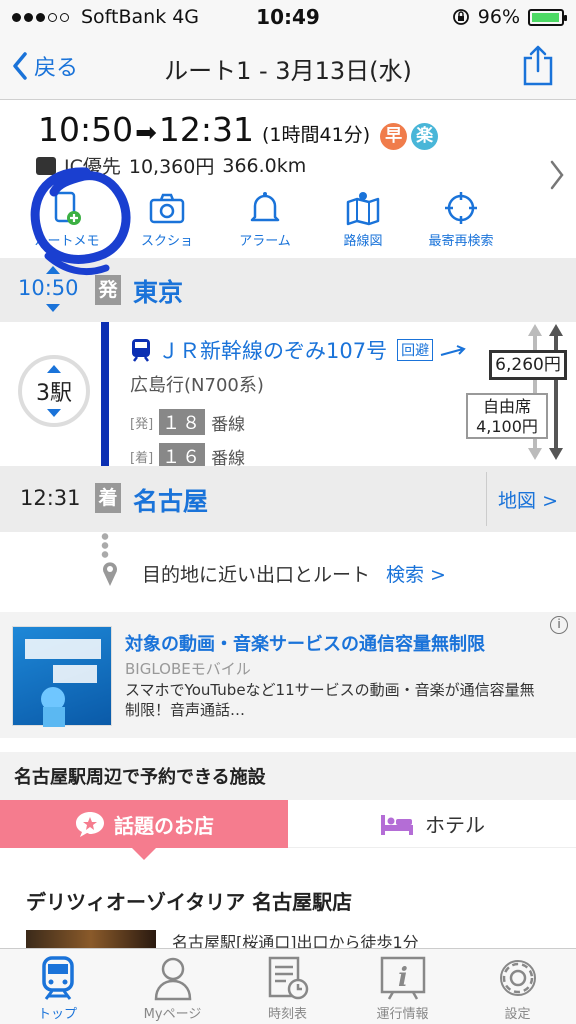 This screenshot has height=1024, width=576. I want to click on train-name-row: ＪＲ新幹線のぞみ107号 回避, so click(298, 350).